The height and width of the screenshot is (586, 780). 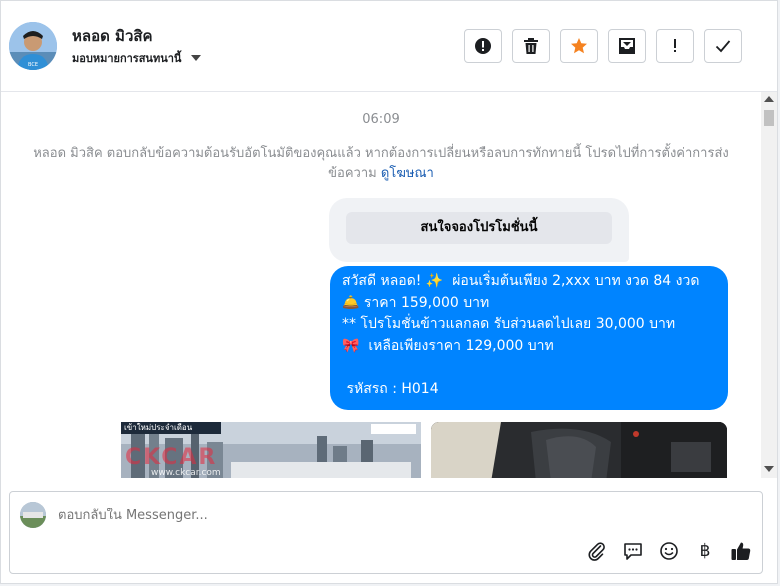 What do you see at coordinates (33, 46) in the screenshot?
I see `contact-avatar: BCE` at bounding box center [33, 46].